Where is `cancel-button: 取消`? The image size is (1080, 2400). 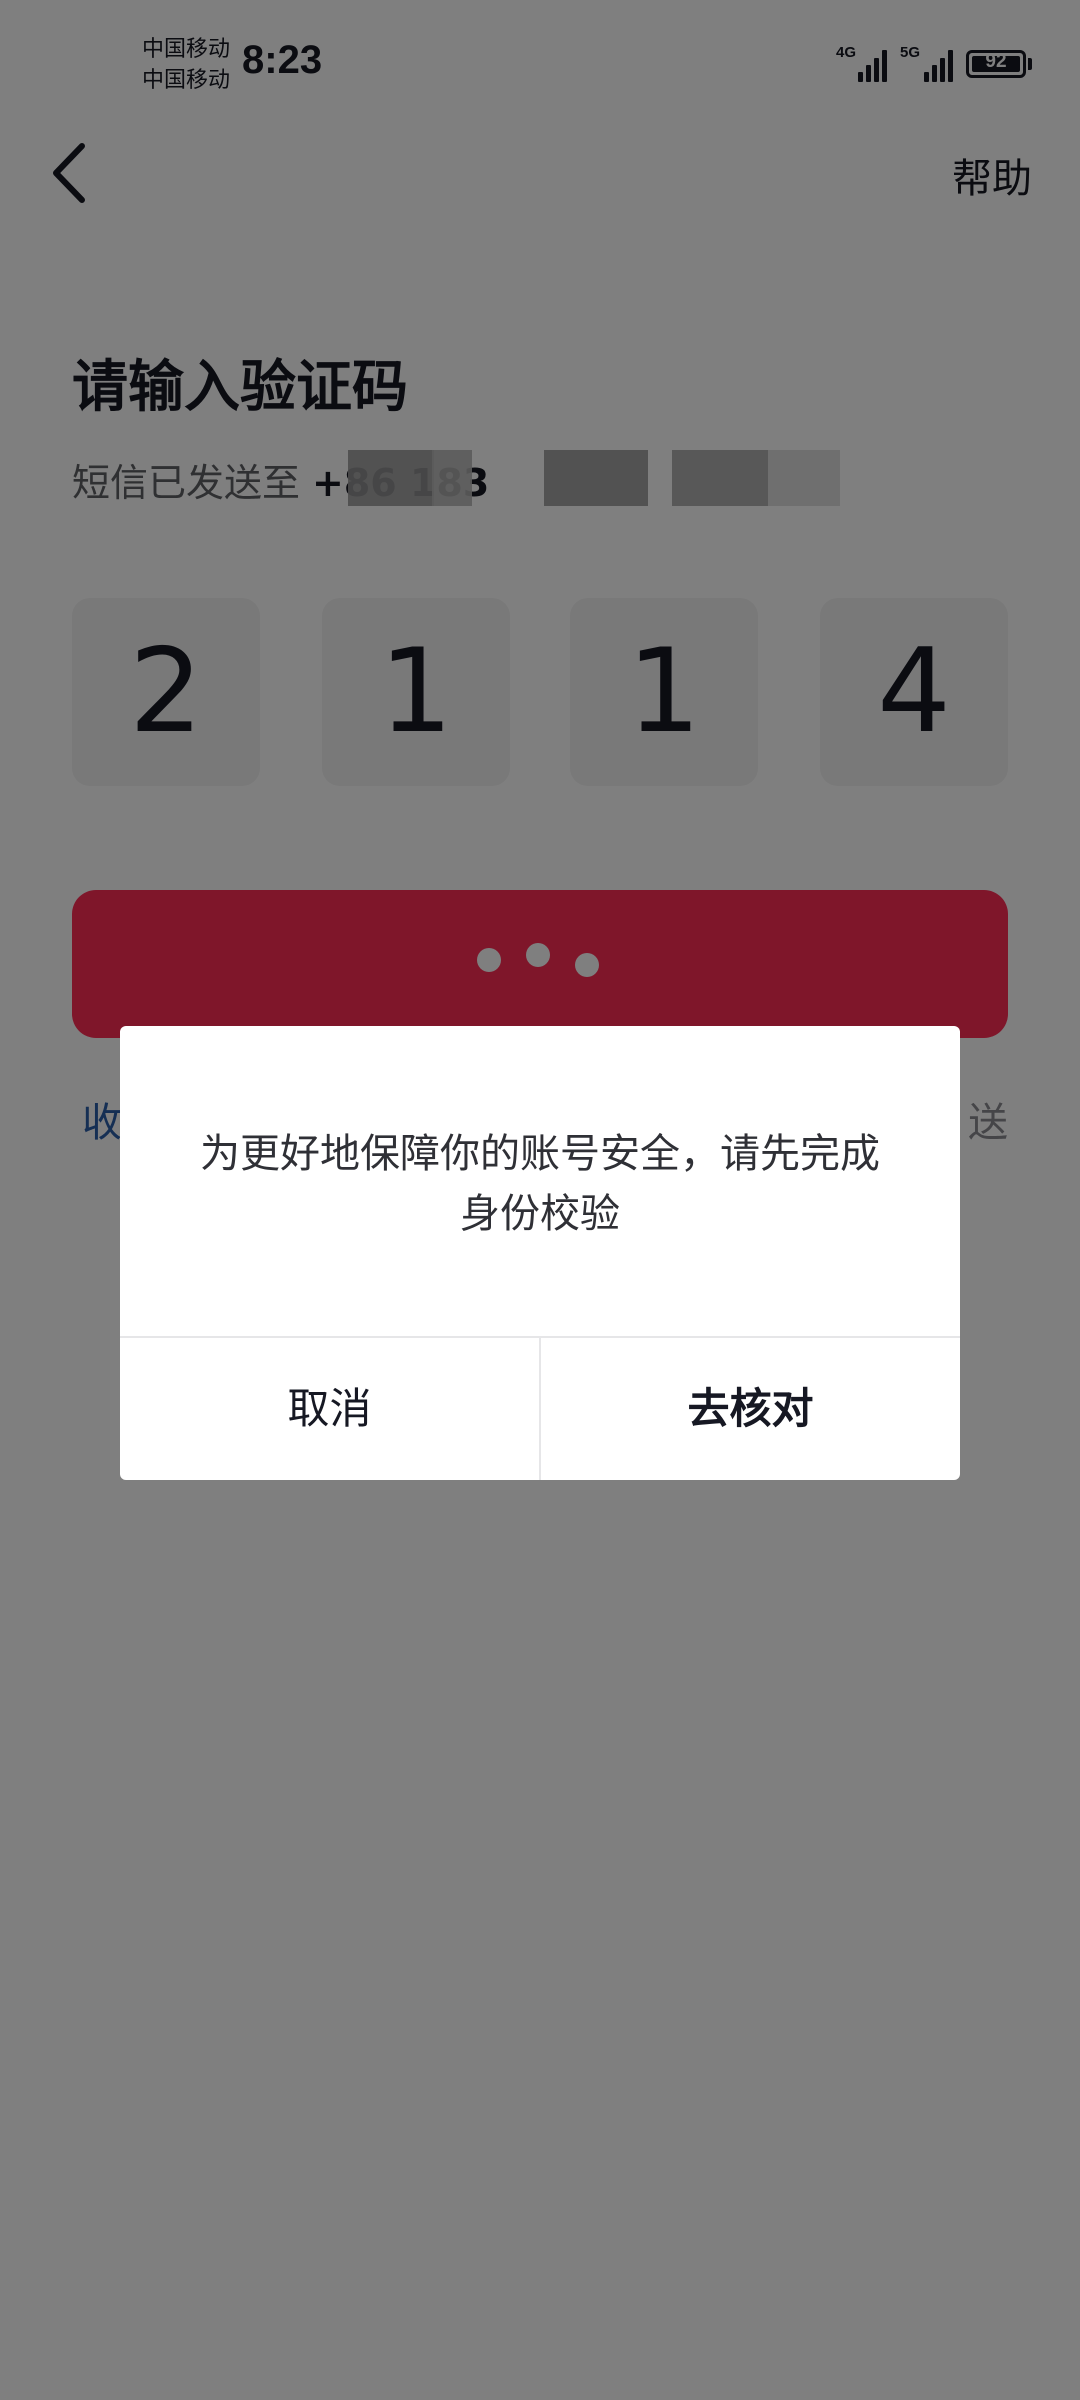
cancel-button: 取消 is located at coordinates (329, 1409).